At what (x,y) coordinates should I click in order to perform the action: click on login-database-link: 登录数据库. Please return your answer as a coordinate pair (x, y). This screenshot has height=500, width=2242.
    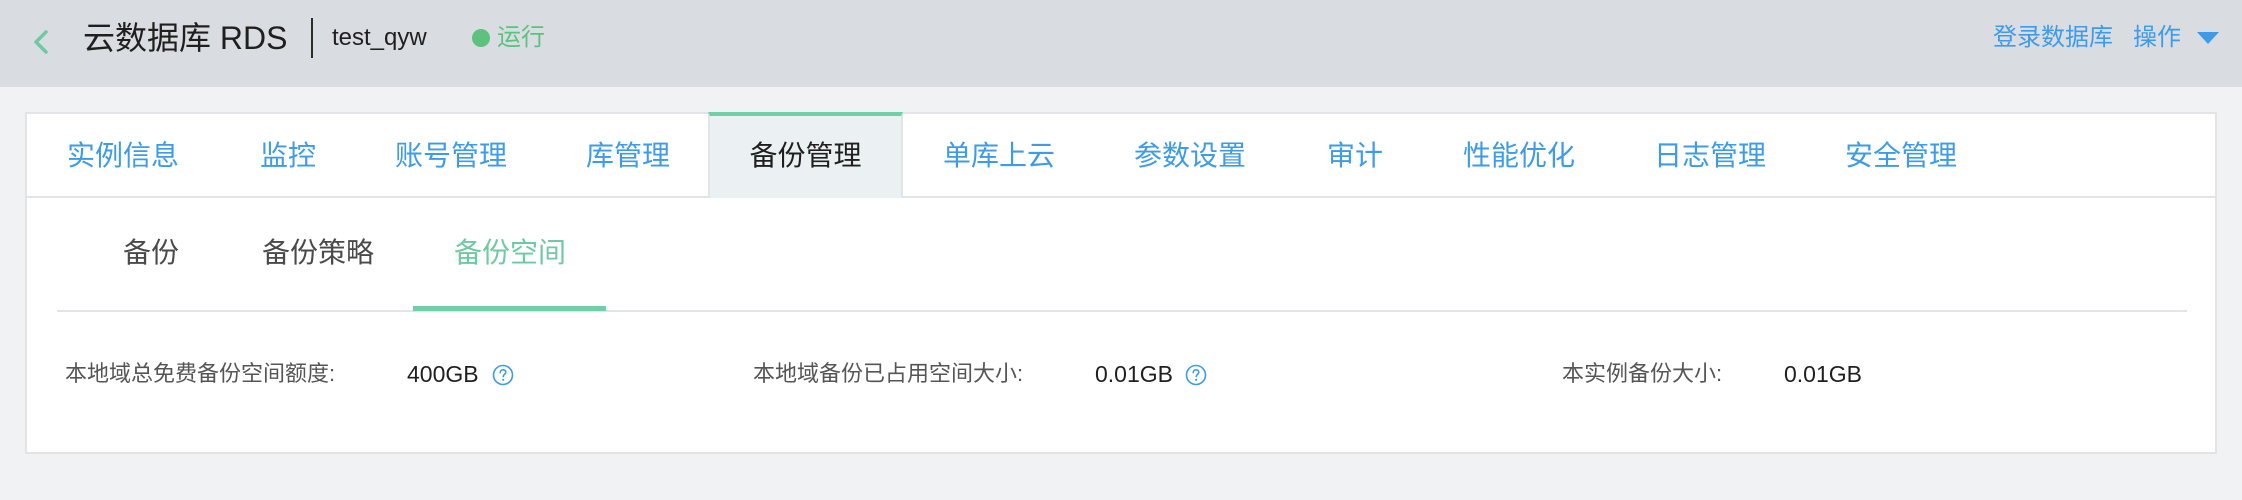
    Looking at the image, I should click on (2053, 38).